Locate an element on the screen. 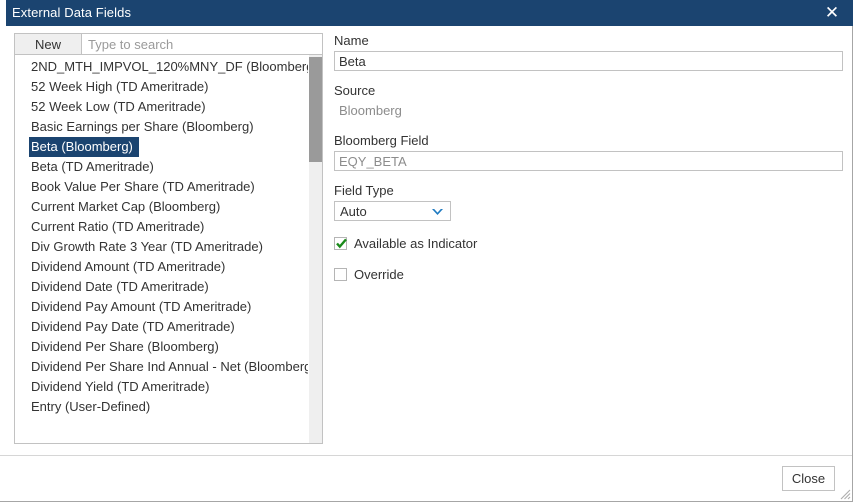 Image resolution: width=853 pixels, height=503 pixels. available-as-indicator-label: Available as Indicator is located at coordinates (416, 243).